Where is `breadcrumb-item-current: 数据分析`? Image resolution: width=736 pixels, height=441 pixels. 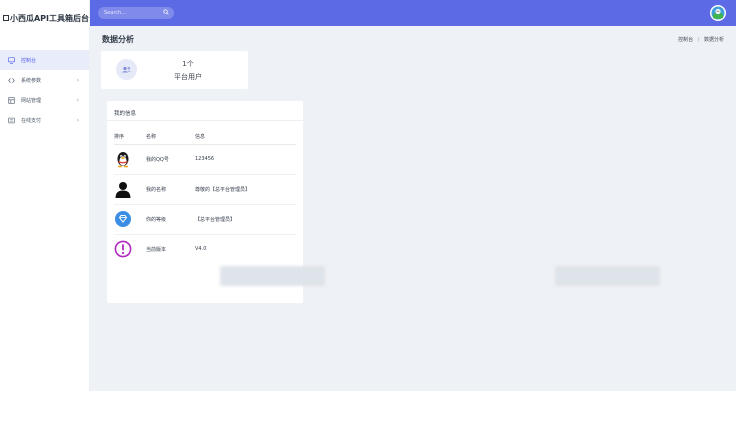
breadcrumb-item-current: 数据分析 is located at coordinates (713, 40).